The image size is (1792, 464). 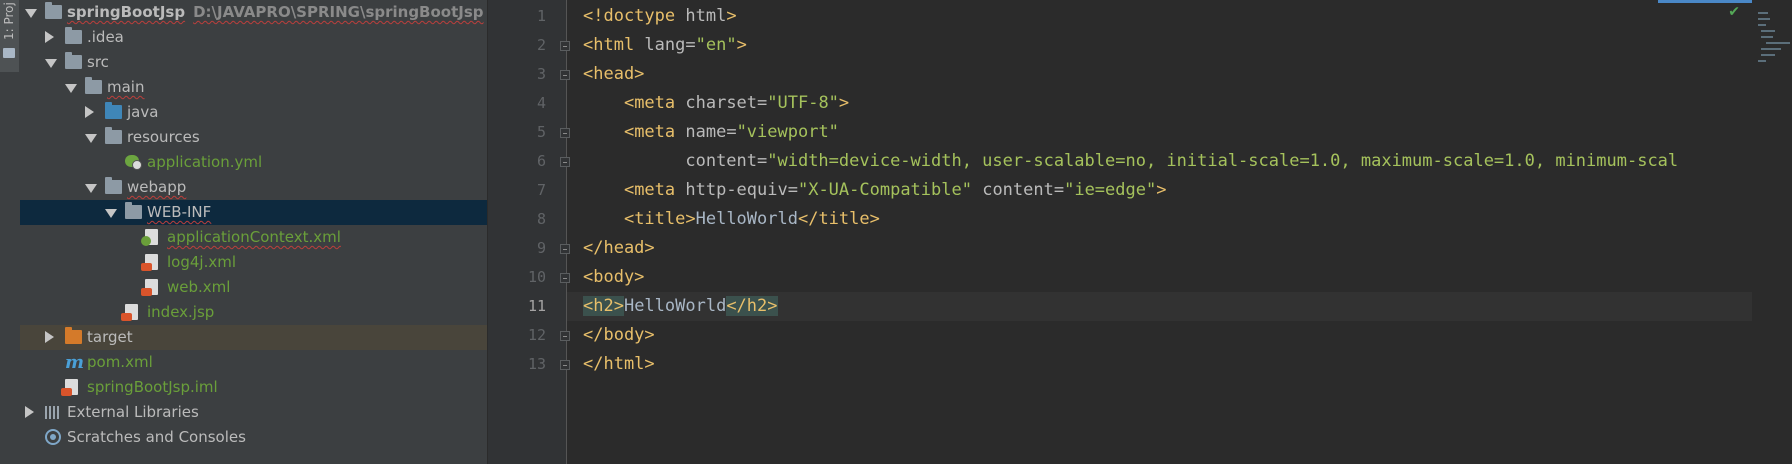 What do you see at coordinates (253, 137) in the screenshot?
I see `tree-item: resources` at bounding box center [253, 137].